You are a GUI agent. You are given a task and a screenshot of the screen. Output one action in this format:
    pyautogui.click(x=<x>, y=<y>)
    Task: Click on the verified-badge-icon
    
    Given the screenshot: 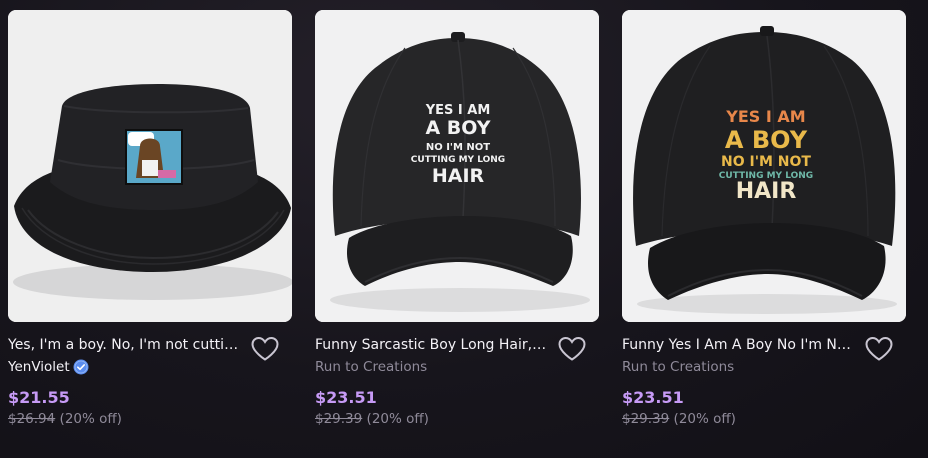 What is the action you would take?
    pyautogui.click(x=81, y=367)
    